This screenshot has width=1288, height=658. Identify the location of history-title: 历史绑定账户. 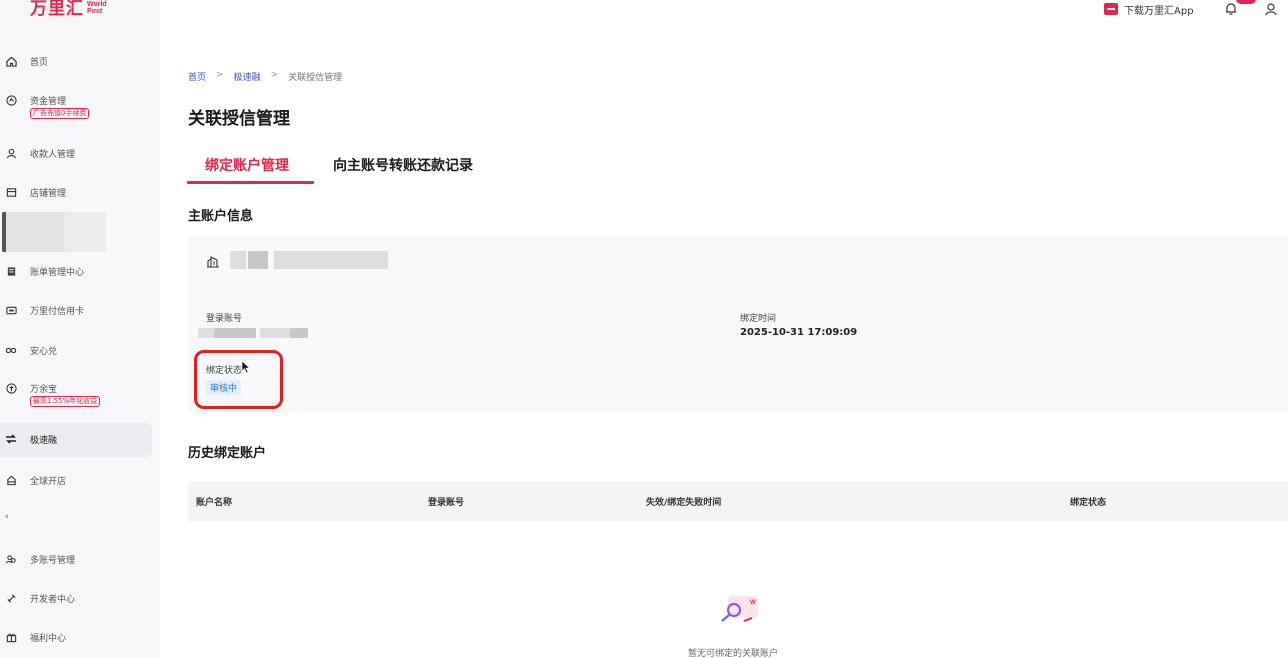
(227, 453).